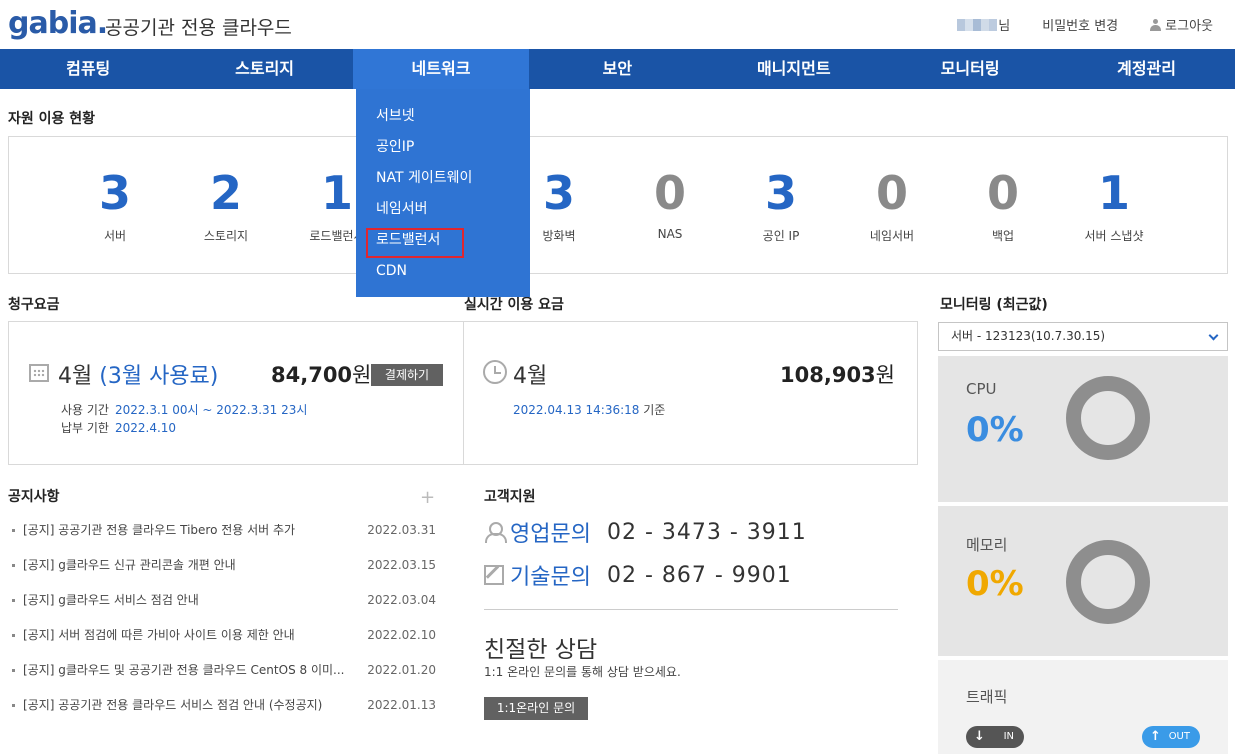  I want to click on list-item: [공지] g클라우드 신규 관리콘솔 개편 안내 2022.03.15, so click(225, 568).